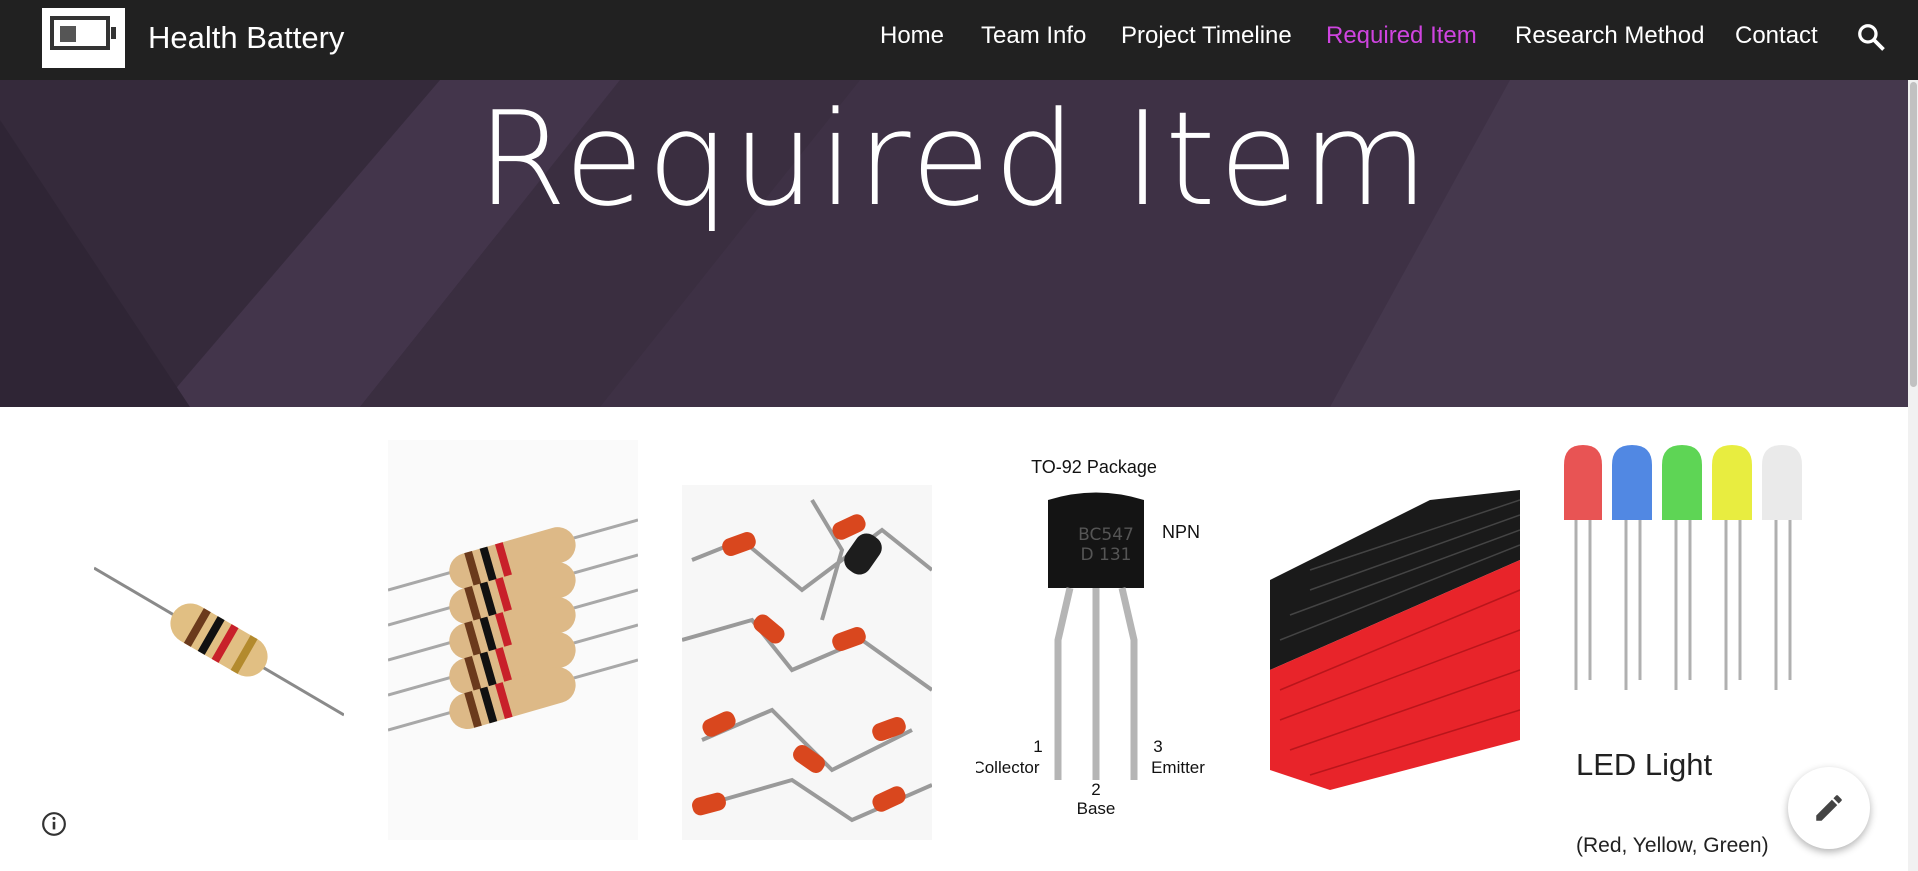  I want to click on led-lights-image, so click(1689, 590).